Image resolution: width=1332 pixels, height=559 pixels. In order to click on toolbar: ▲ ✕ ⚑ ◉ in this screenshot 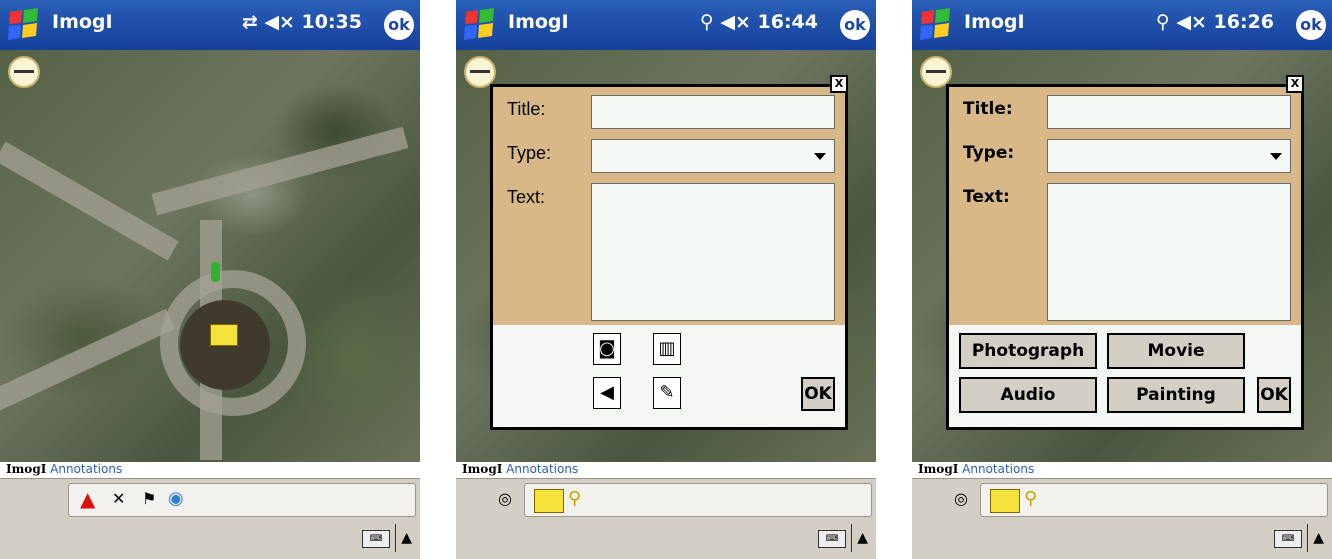, I will do `click(210, 498)`.